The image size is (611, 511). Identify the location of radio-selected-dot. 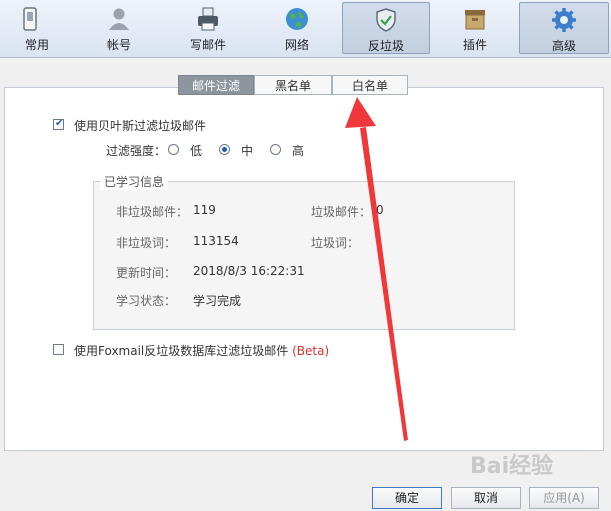
(224, 149).